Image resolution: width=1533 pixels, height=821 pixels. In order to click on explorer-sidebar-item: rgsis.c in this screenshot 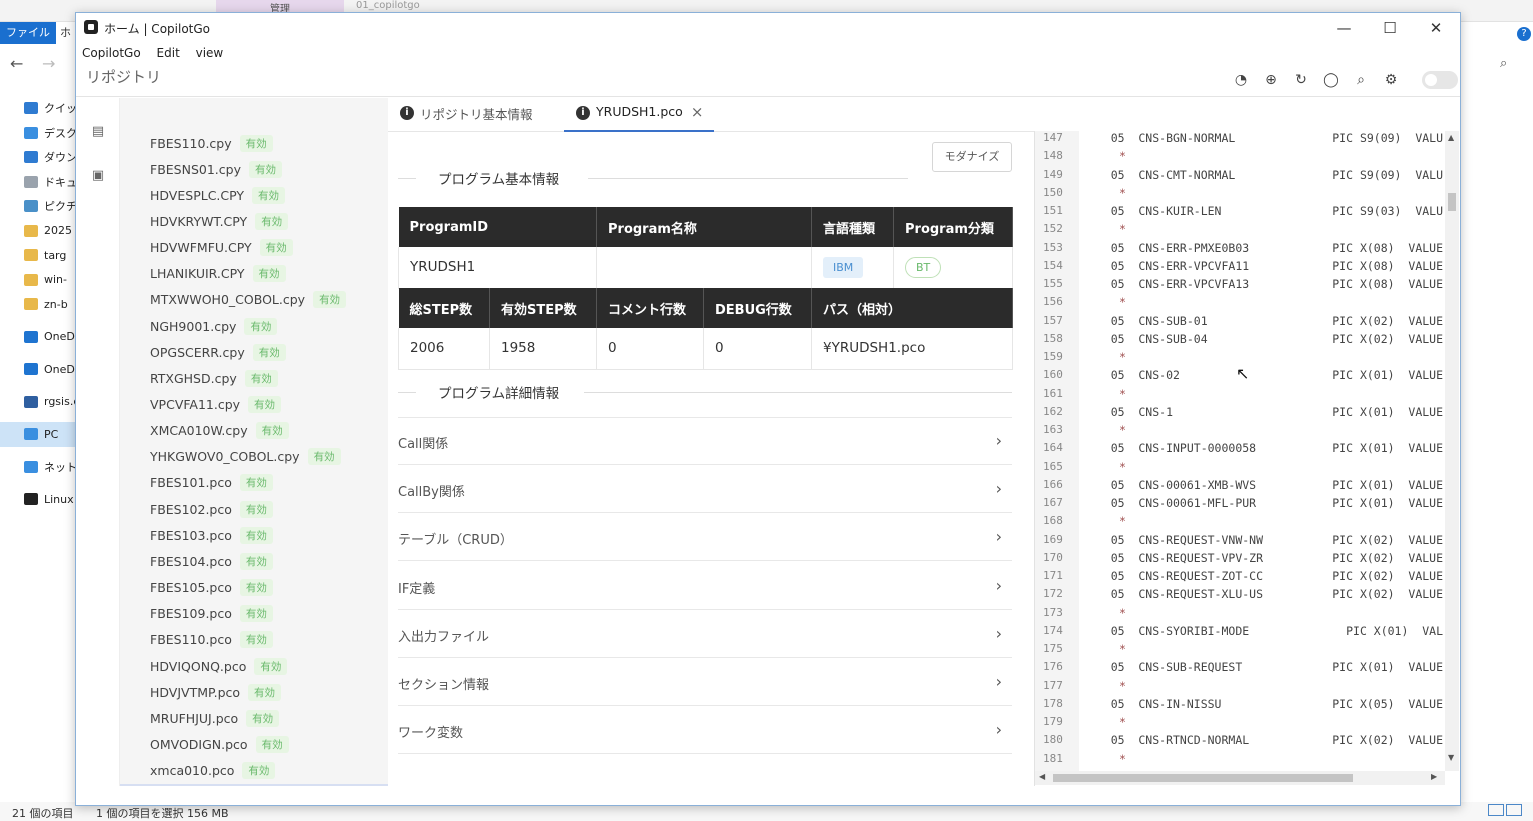, I will do `click(38, 402)`.